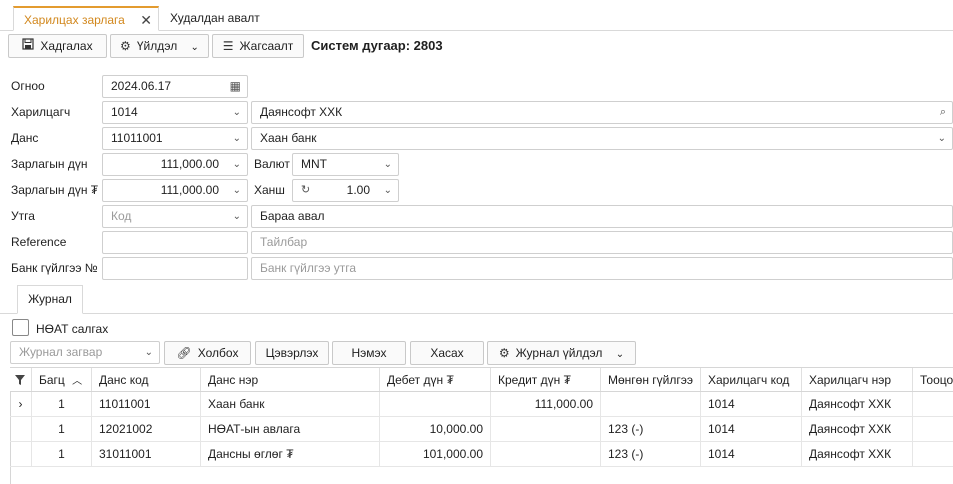 This screenshot has height=484, width=953. I want to click on cell-partner-name: Даянсофт ХХК, so click(857, 429).